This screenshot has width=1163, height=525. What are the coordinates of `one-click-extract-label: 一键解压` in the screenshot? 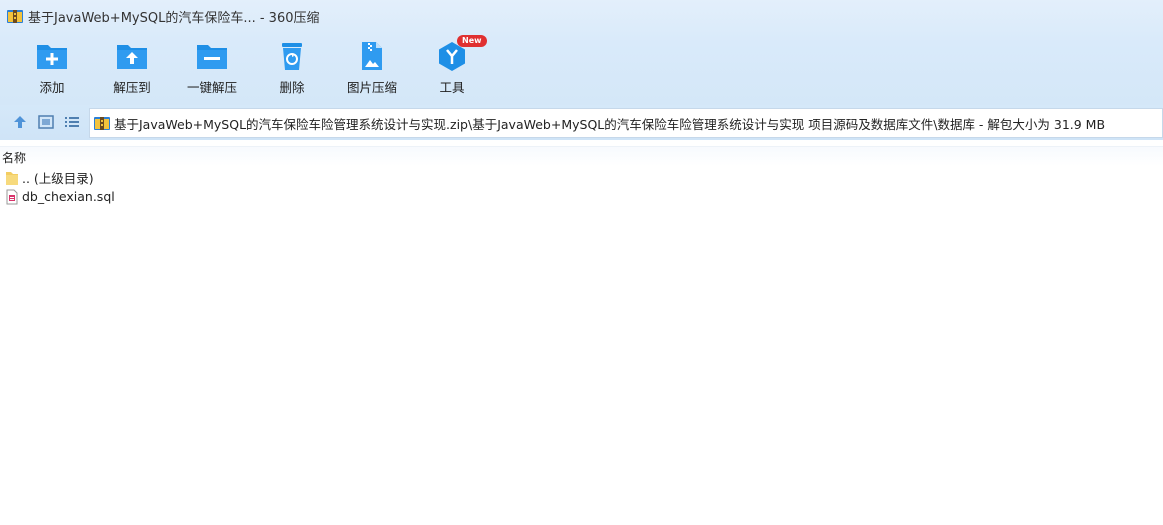 It's located at (211, 87).